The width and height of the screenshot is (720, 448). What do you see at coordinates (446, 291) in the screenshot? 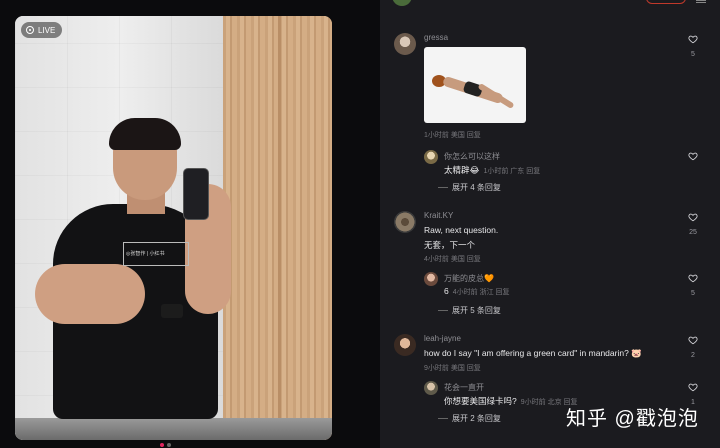
I see `reply-body: 6` at bounding box center [446, 291].